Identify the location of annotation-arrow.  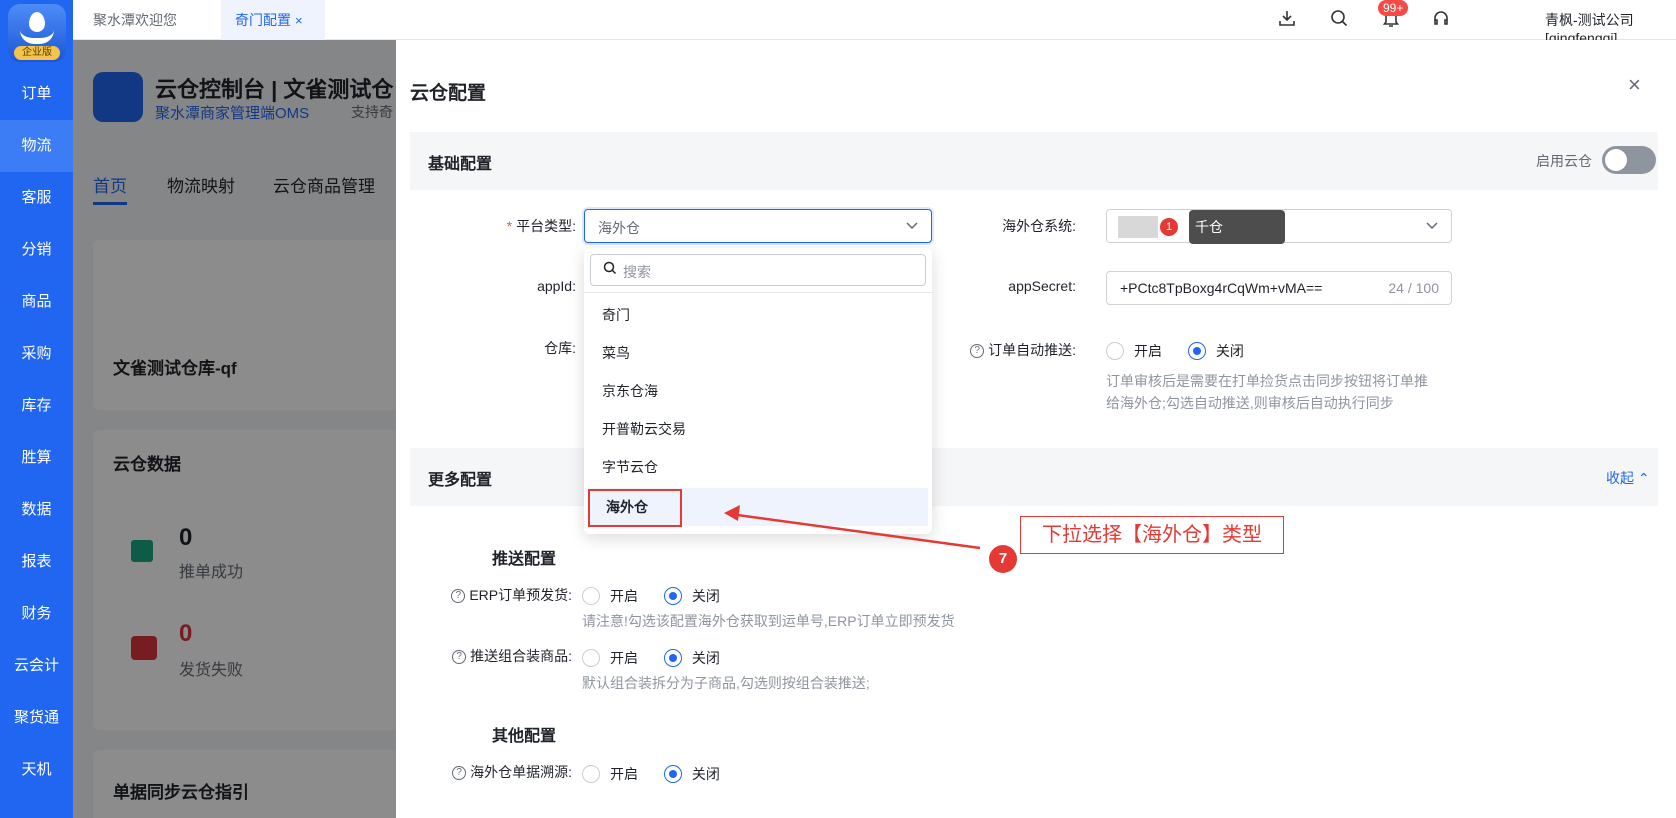
(852, 527).